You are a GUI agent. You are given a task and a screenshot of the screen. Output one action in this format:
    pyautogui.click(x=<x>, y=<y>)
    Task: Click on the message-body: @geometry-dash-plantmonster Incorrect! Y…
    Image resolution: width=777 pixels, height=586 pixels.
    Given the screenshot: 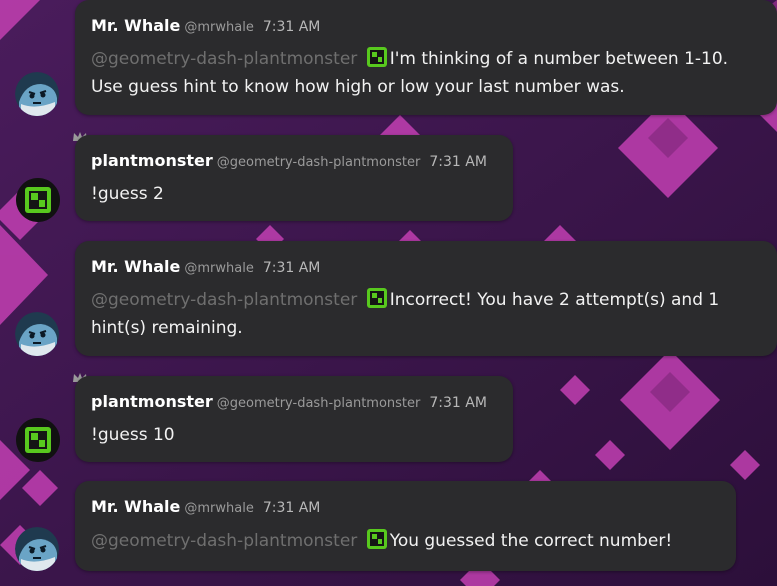 What is the action you would take?
    pyautogui.click(x=428, y=314)
    